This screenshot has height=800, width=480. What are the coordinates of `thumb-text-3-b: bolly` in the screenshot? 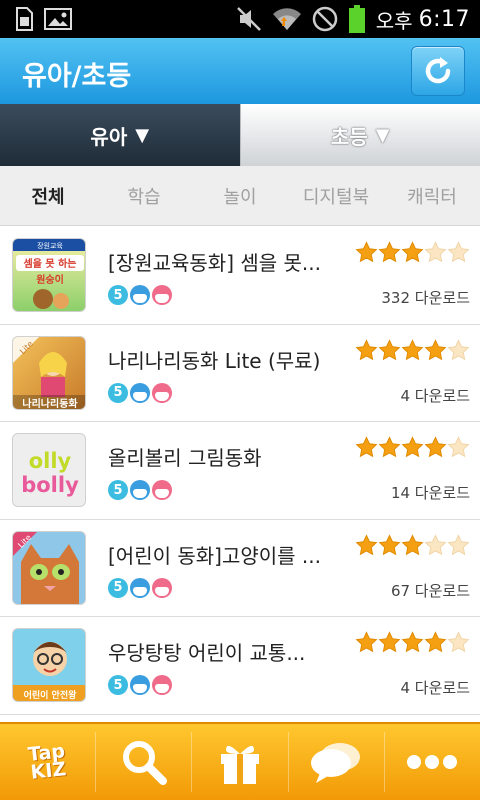 It's located at (50, 485).